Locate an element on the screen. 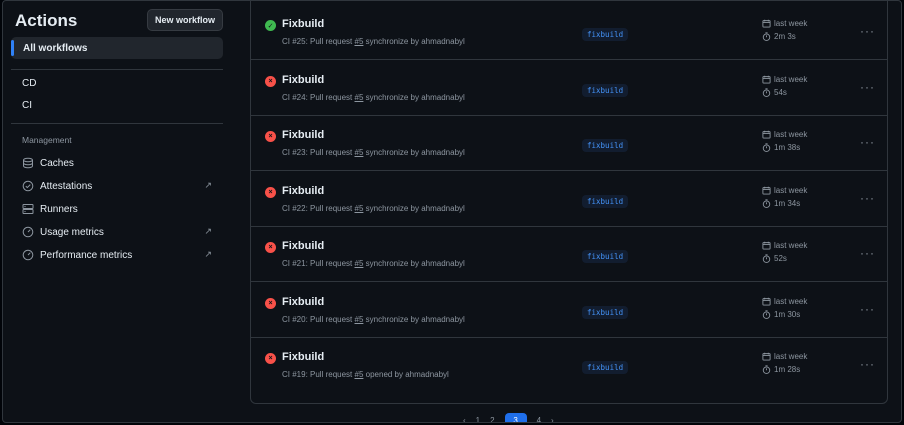  sidebar-item-all-workflows: All workflows is located at coordinates (117, 48).